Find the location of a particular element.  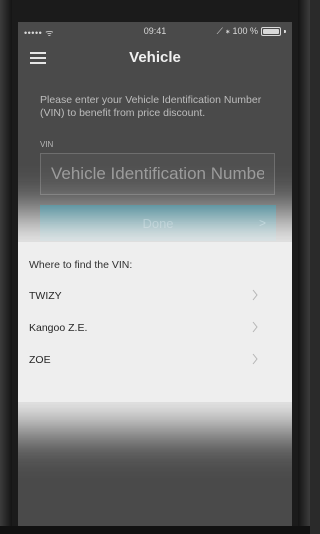

battery-area: ⟋ ∗ 100 % is located at coordinates (251, 31).